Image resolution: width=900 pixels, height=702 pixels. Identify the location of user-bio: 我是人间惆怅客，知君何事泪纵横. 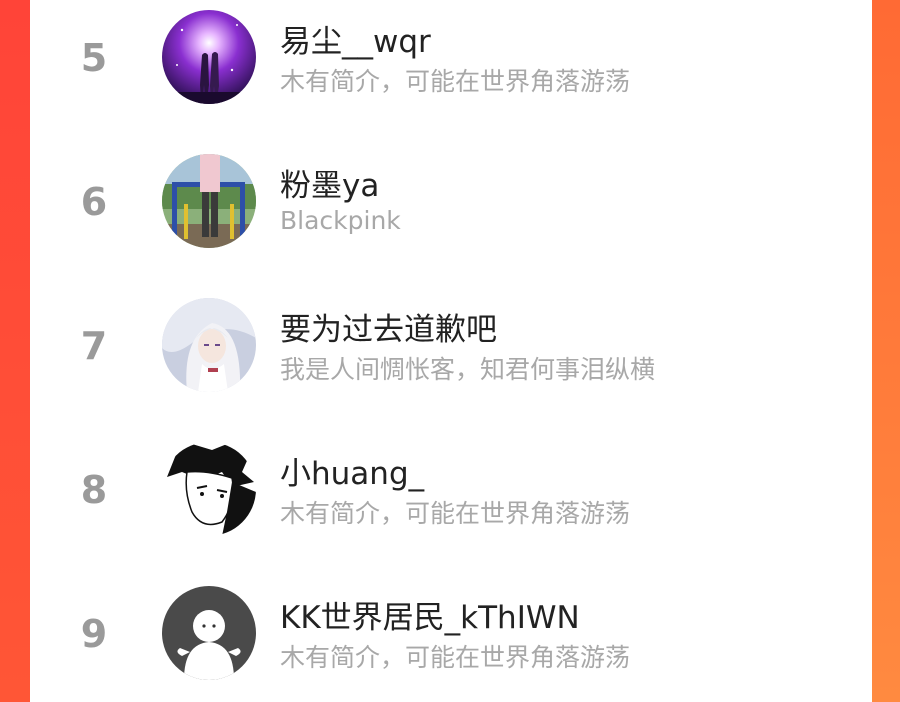
(468, 369).